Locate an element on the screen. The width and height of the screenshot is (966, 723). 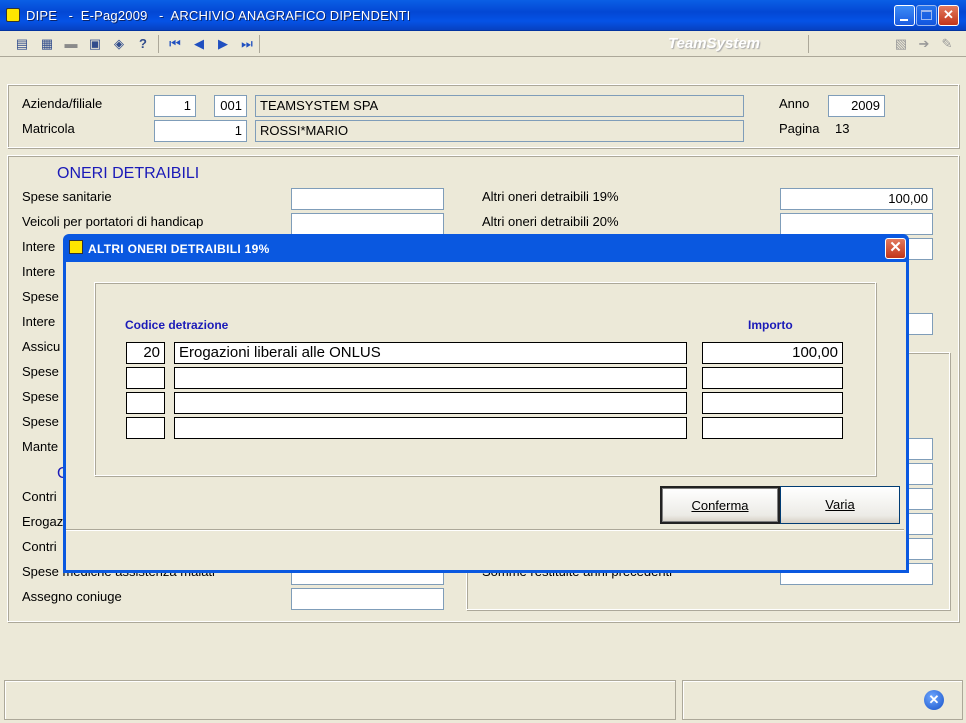
pagina-label: Pagina is located at coordinates (799, 128).